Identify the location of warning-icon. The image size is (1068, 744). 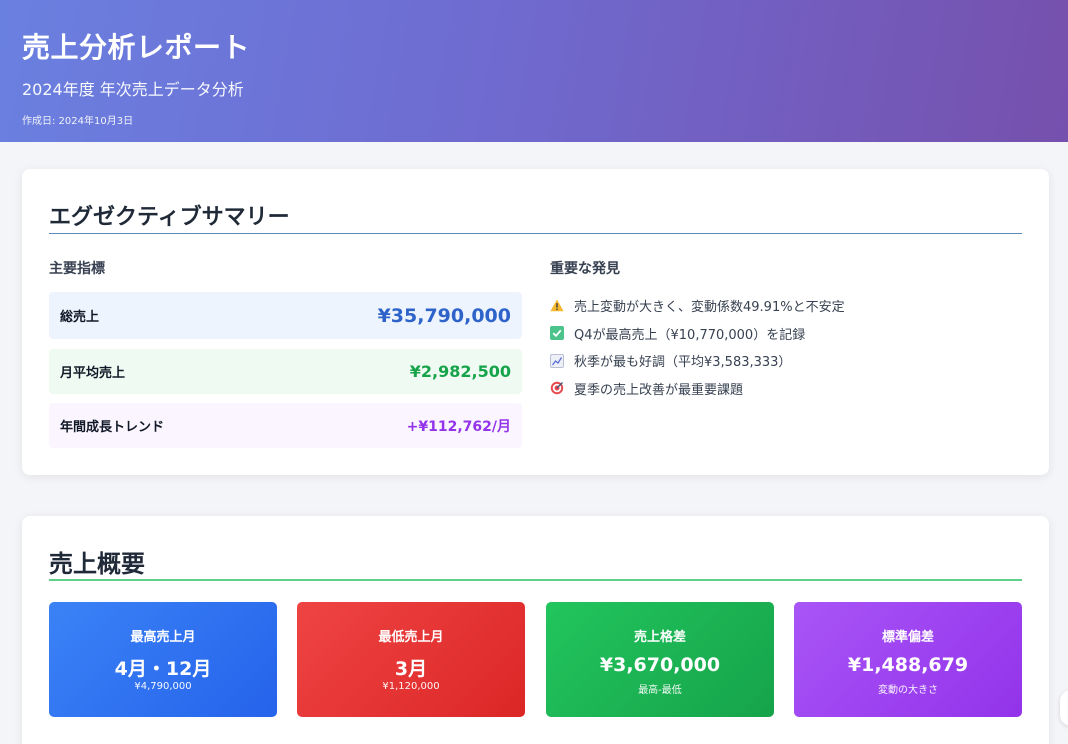
(557, 306).